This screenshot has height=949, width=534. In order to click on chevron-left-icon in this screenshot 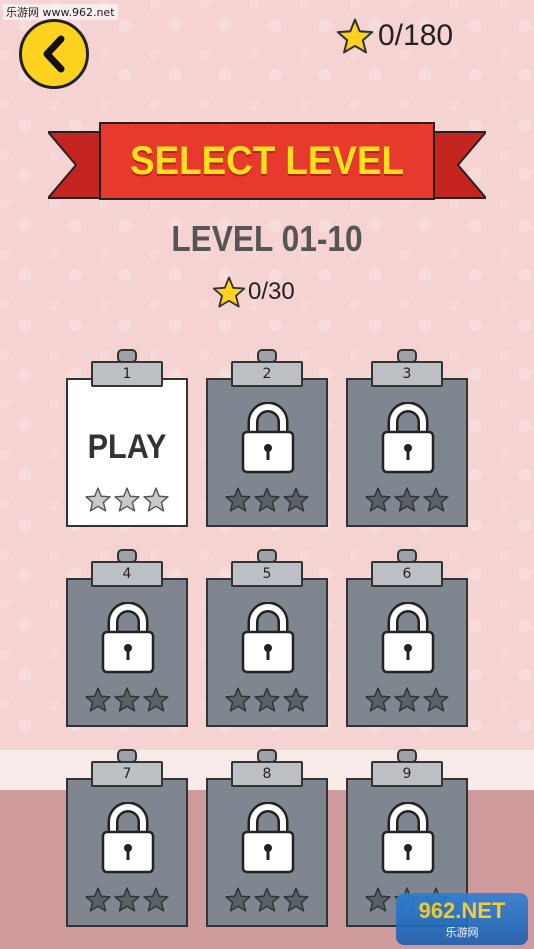, I will do `click(54, 54)`.